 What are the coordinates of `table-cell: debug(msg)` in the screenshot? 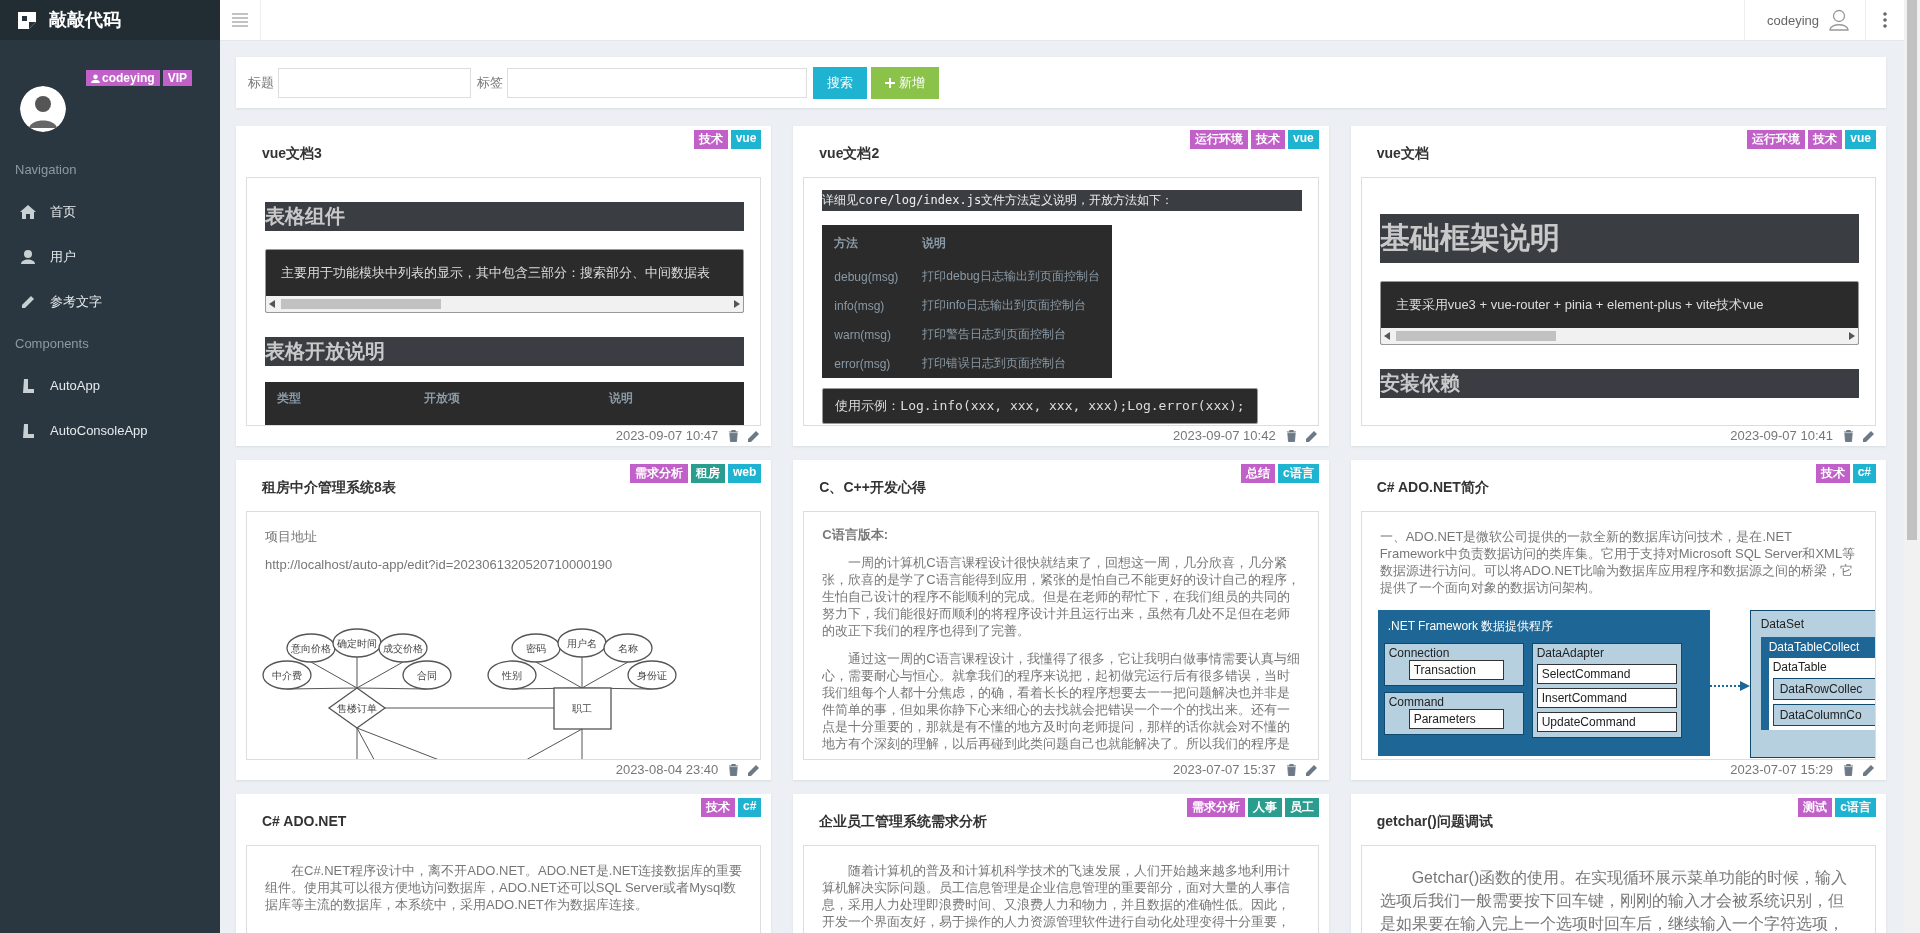 It's located at (866, 276).